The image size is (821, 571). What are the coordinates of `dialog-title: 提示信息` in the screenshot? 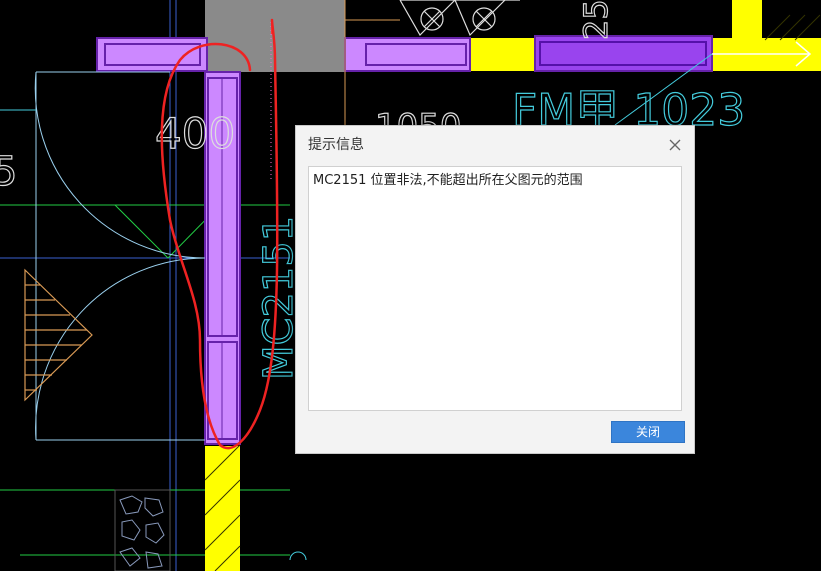 It's located at (336, 145).